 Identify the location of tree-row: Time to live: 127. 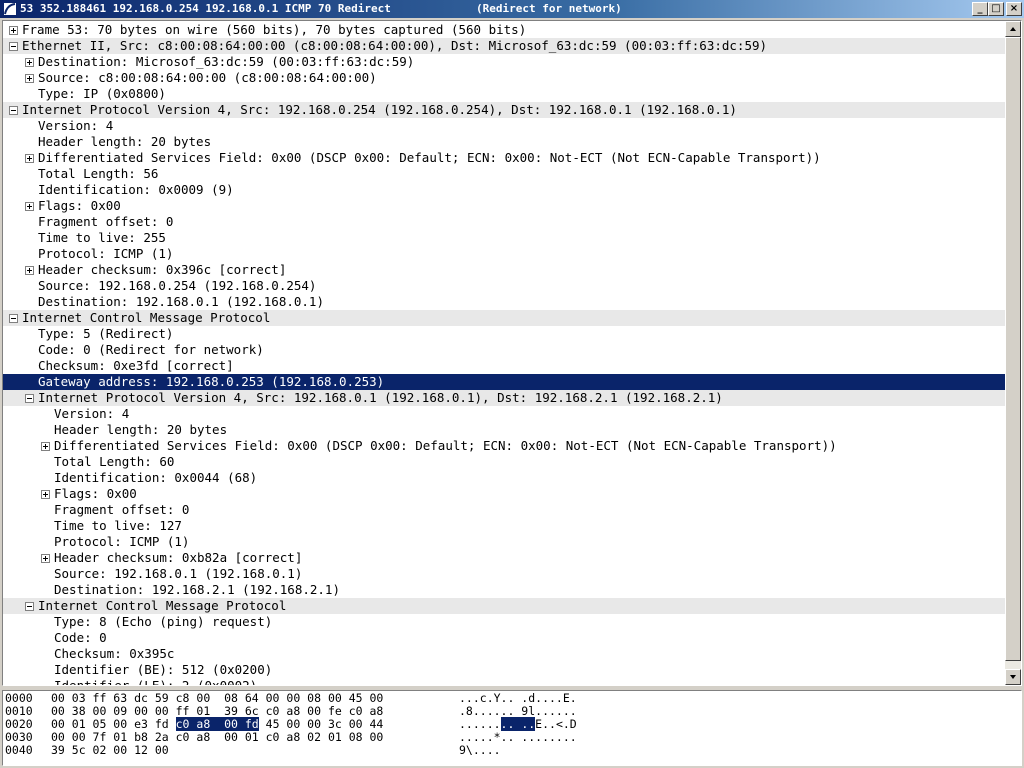
(504, 526).